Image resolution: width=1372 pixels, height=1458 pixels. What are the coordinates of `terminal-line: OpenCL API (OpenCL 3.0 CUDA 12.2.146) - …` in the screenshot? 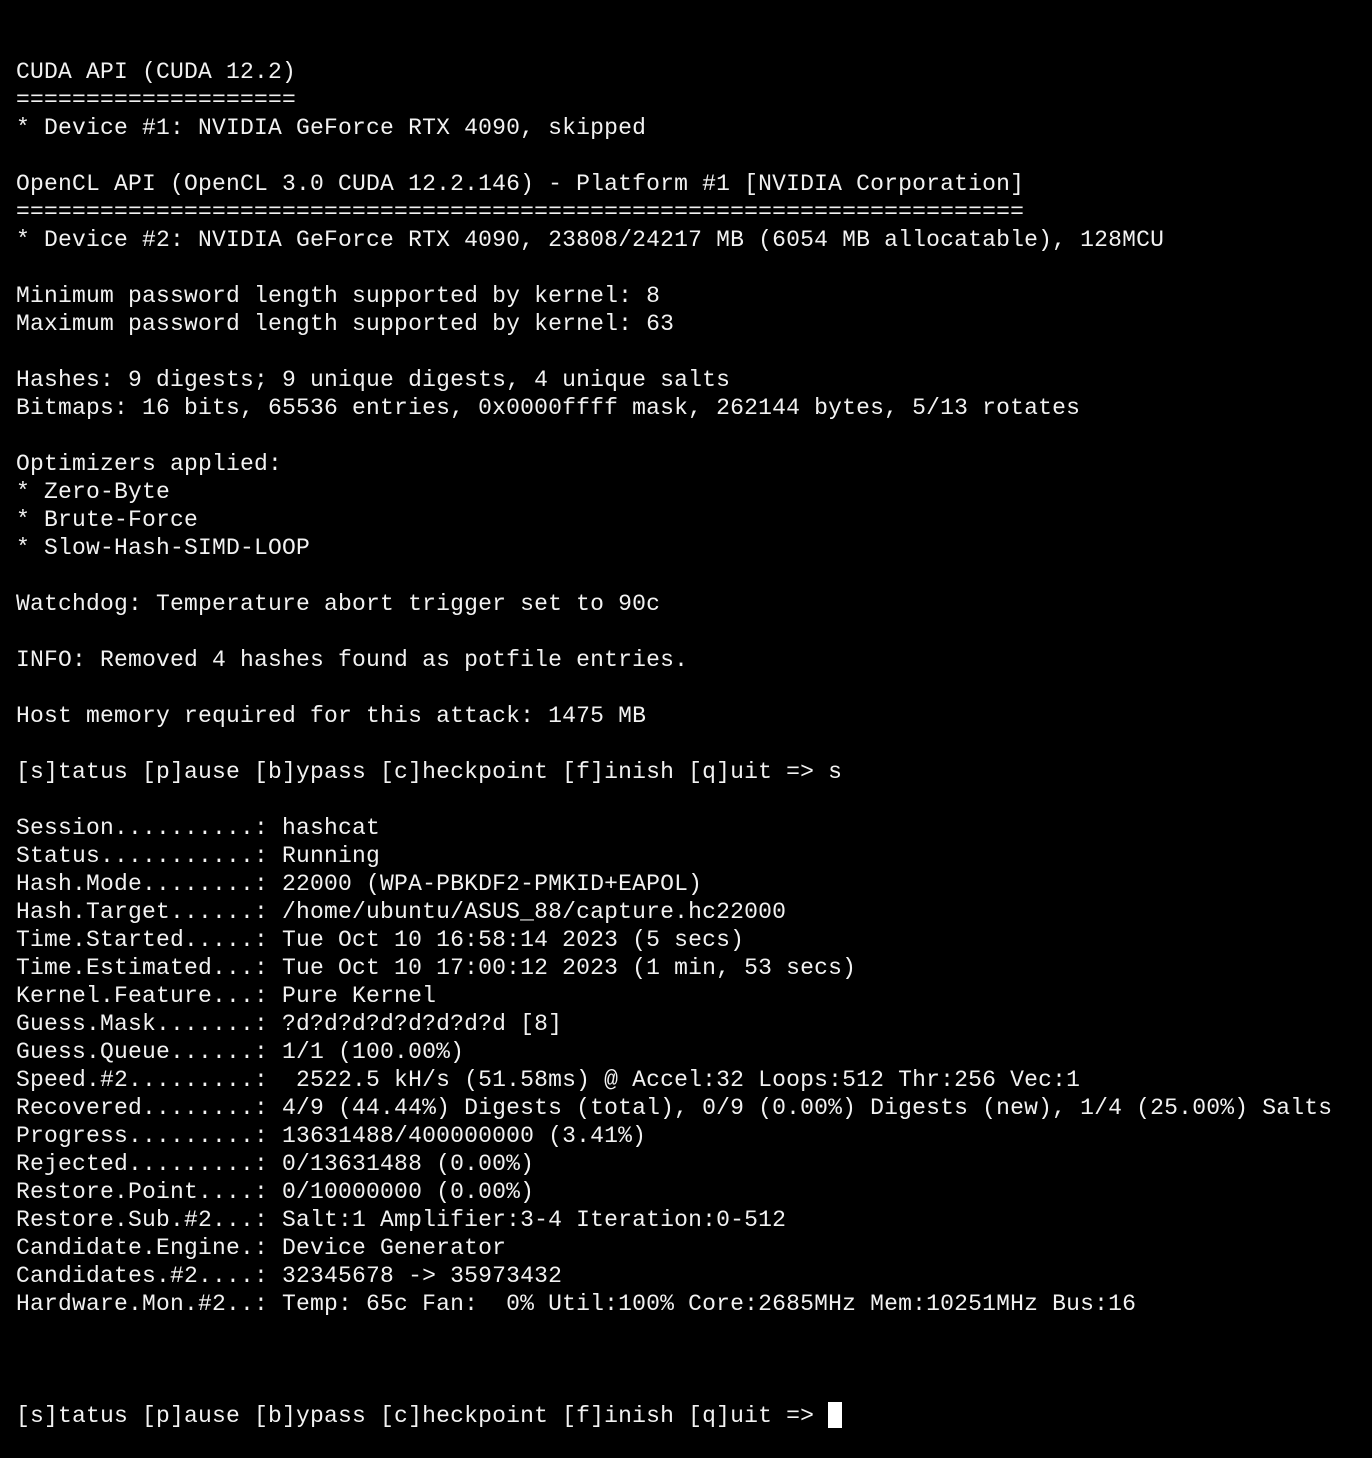 It's located at (520, 184).